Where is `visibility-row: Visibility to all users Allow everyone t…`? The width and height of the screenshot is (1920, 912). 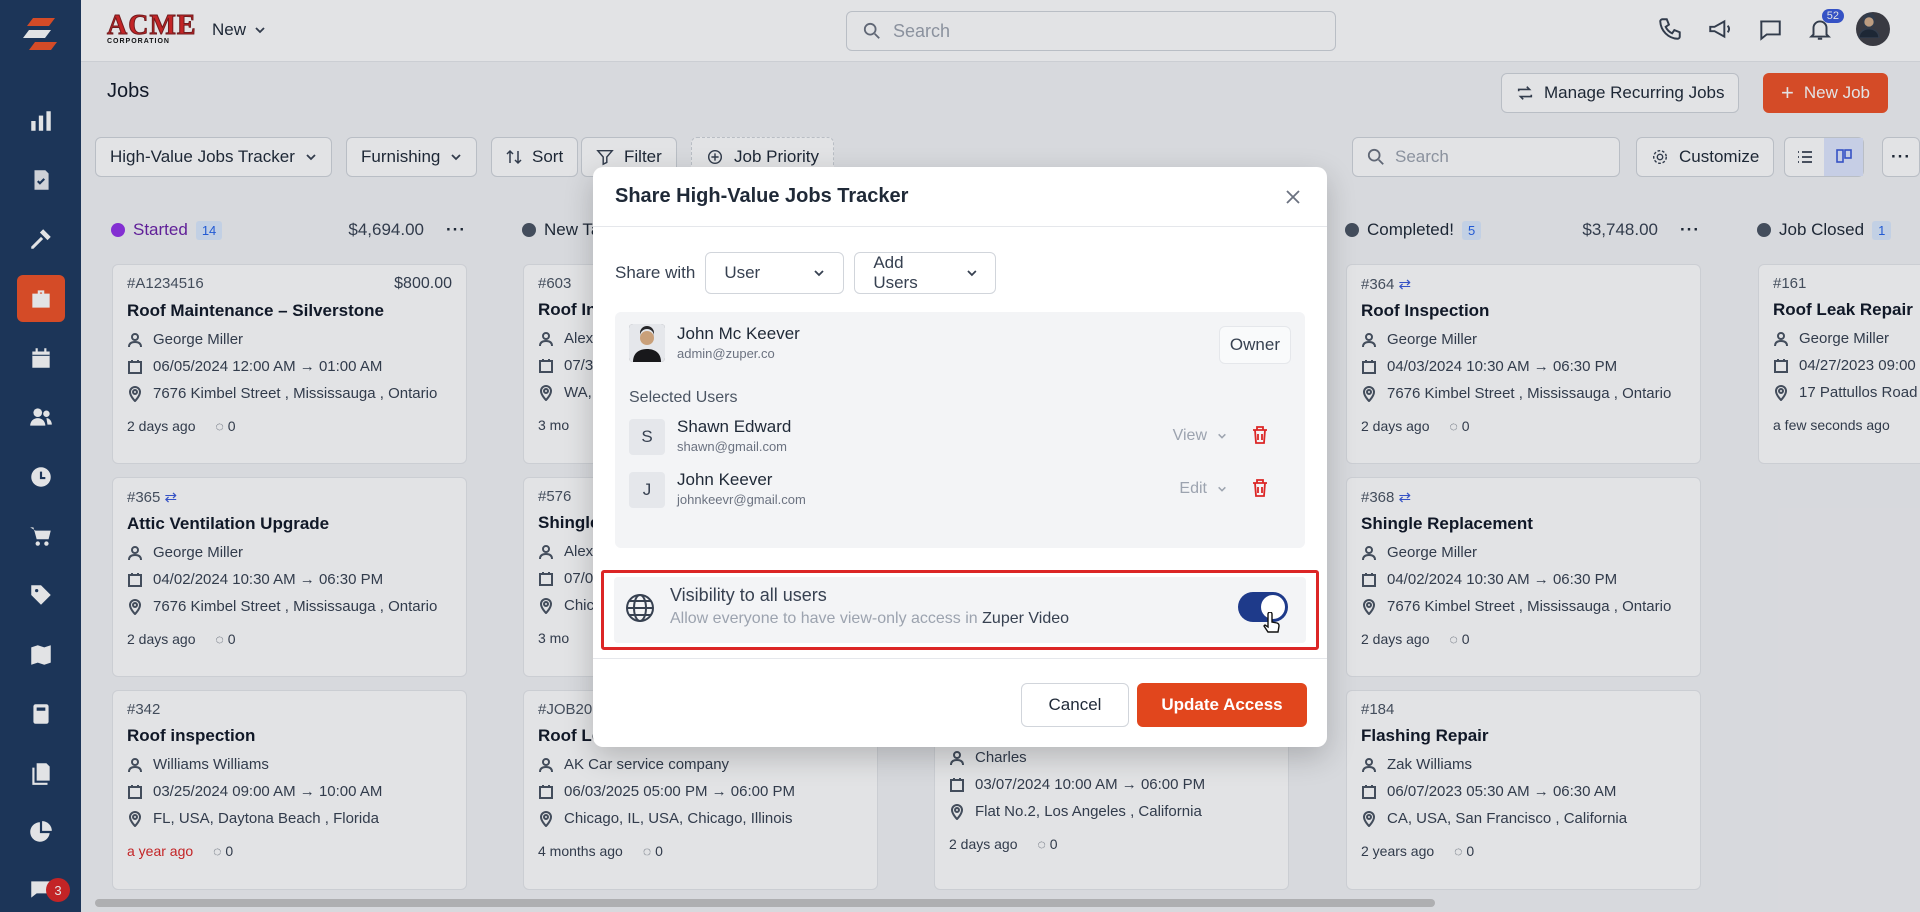
visibility-row: Visibility to all users Allow everyone t… is located at coordinates (960, 610).